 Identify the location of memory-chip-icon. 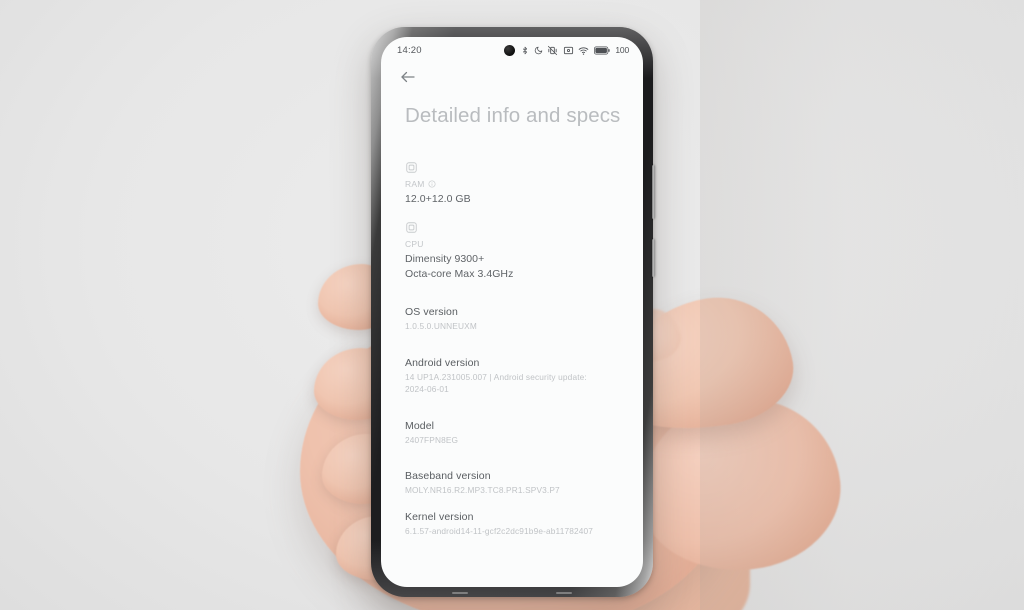
(411, 167).